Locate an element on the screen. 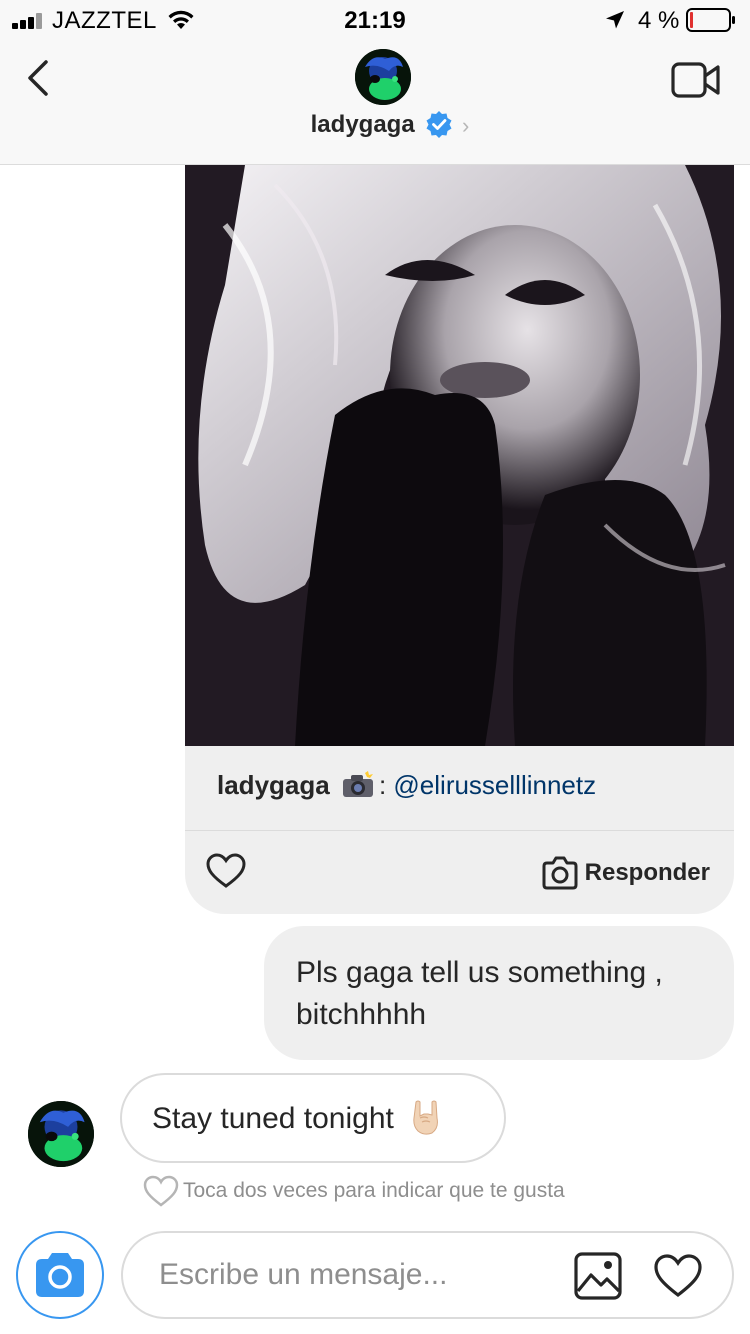 This screenshot has width=750, height=1334. message-composer is located at coordinates (427, 1275).